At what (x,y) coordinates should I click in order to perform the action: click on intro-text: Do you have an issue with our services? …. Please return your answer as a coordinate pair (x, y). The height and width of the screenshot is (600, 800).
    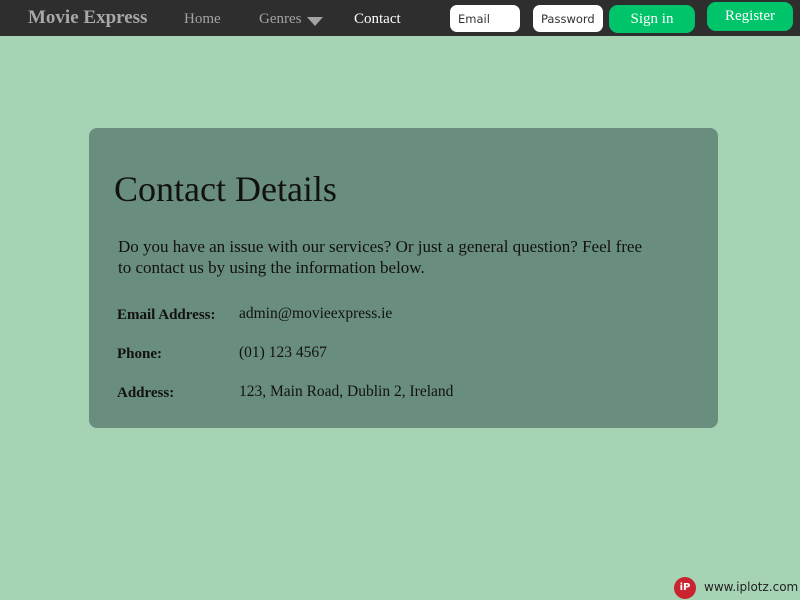
    Looking at the image, I should click on (380, 257).